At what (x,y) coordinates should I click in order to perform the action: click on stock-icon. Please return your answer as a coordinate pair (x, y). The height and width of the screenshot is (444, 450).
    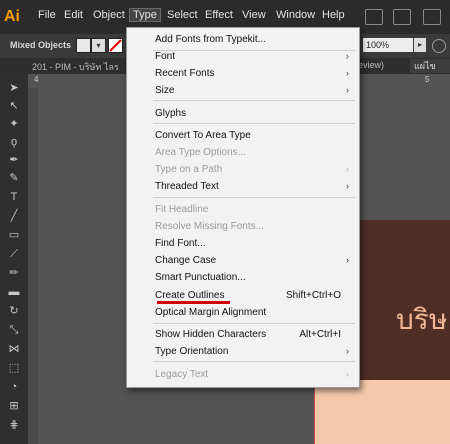
    Looking at the image, I should click on (402, 17).